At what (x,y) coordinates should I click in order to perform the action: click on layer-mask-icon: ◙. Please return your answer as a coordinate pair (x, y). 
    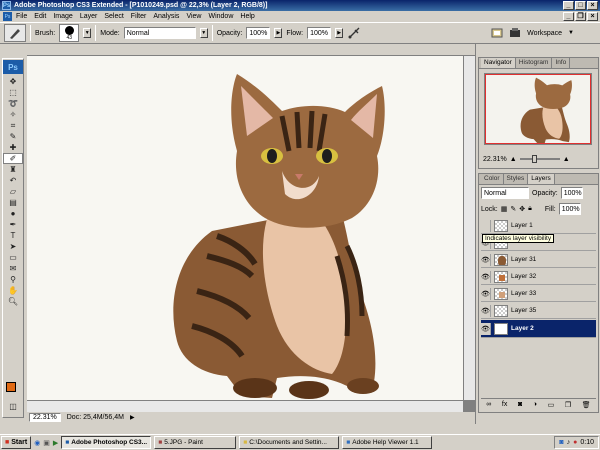
    Looking at the image, I should click on (520, 404).